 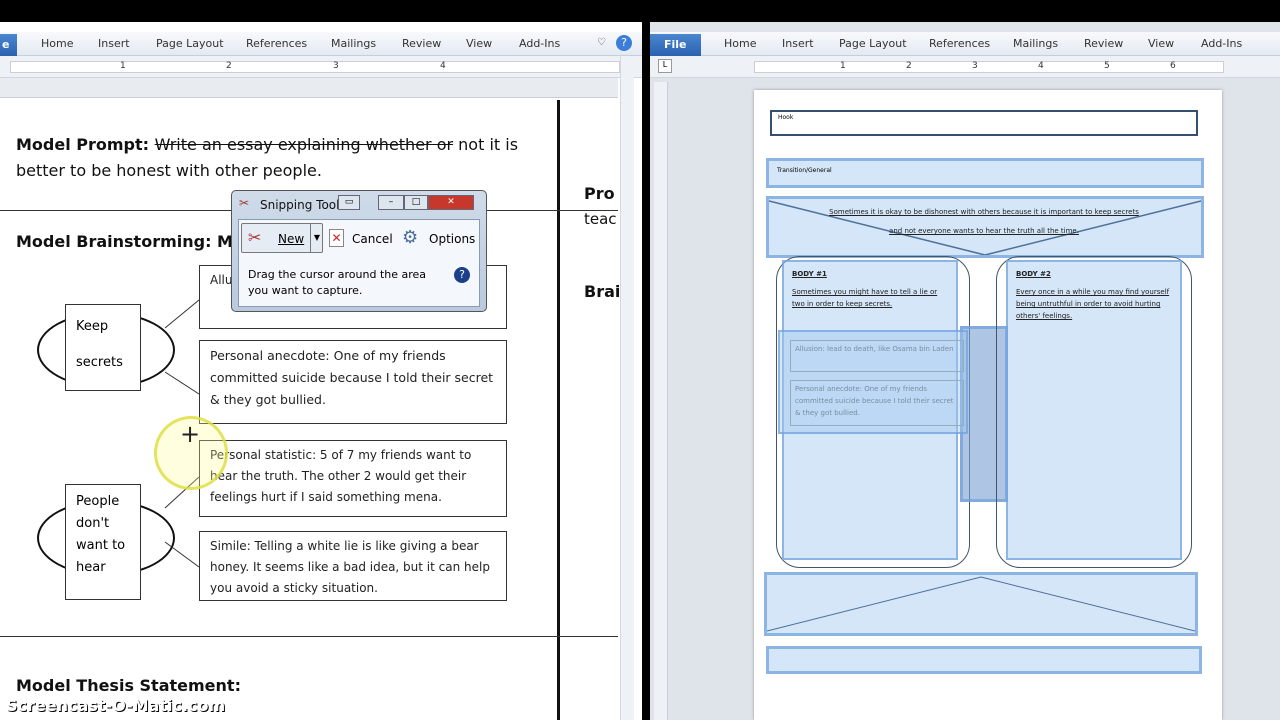 I want to click on watermark: Screencast-O-Matic.com, so click(x=116, y=705).